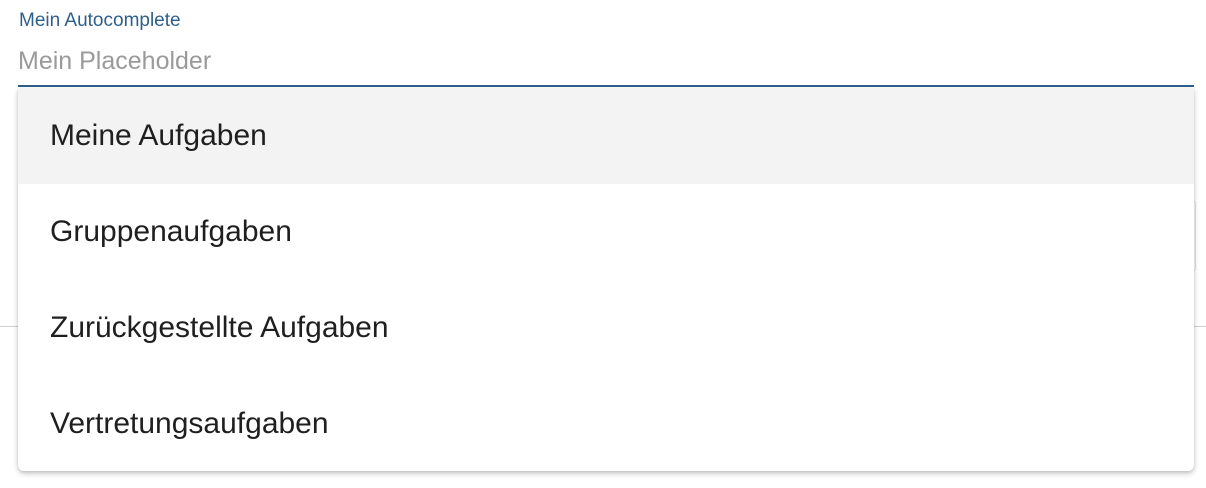 Image resolution: width=1206 pixels, height=488 pixels. What do you see at coordinates (606, 61) in the screenshot?
I see `autocomplete-input` at bounding box center [606, 61].